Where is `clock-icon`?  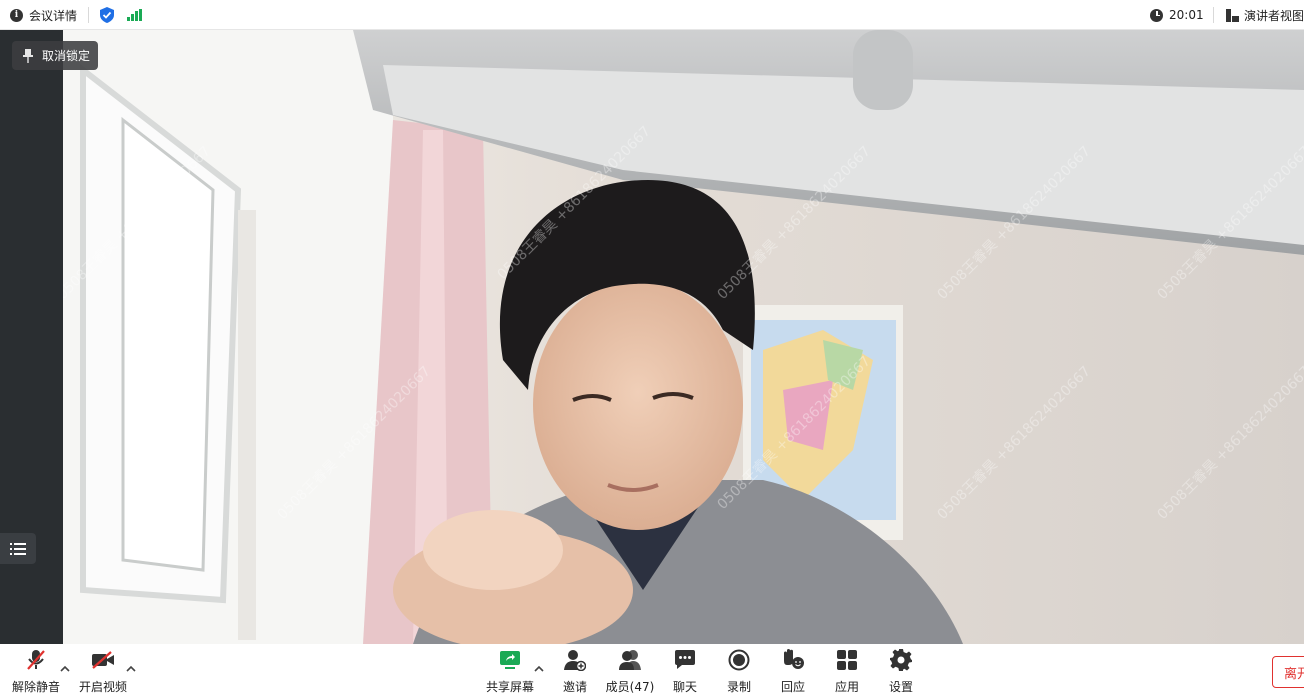
clock-icon is located at coordinates (1156, 15).